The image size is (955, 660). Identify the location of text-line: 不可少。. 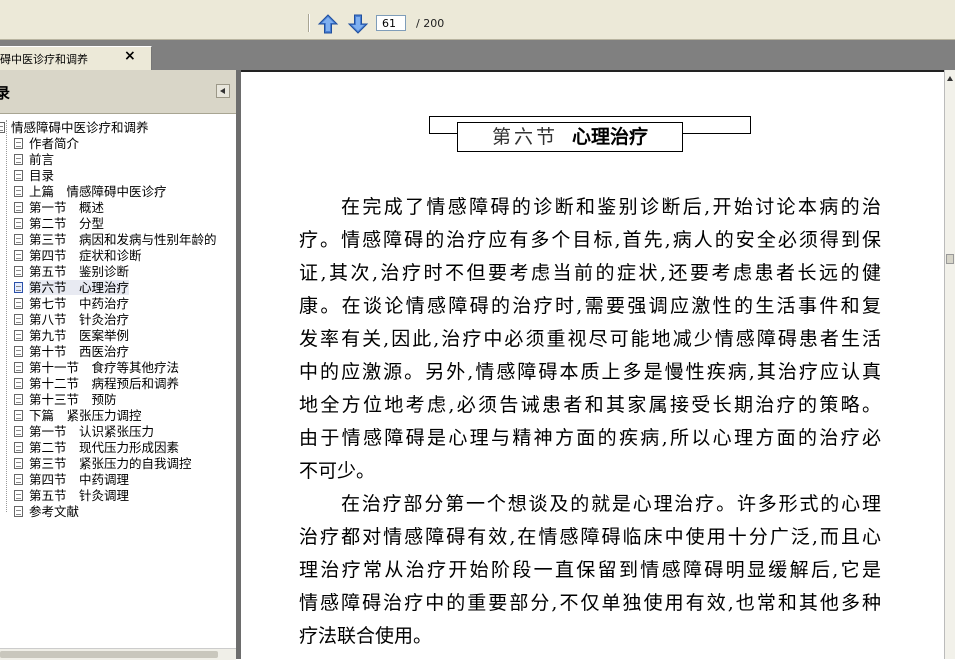
(337, 471).